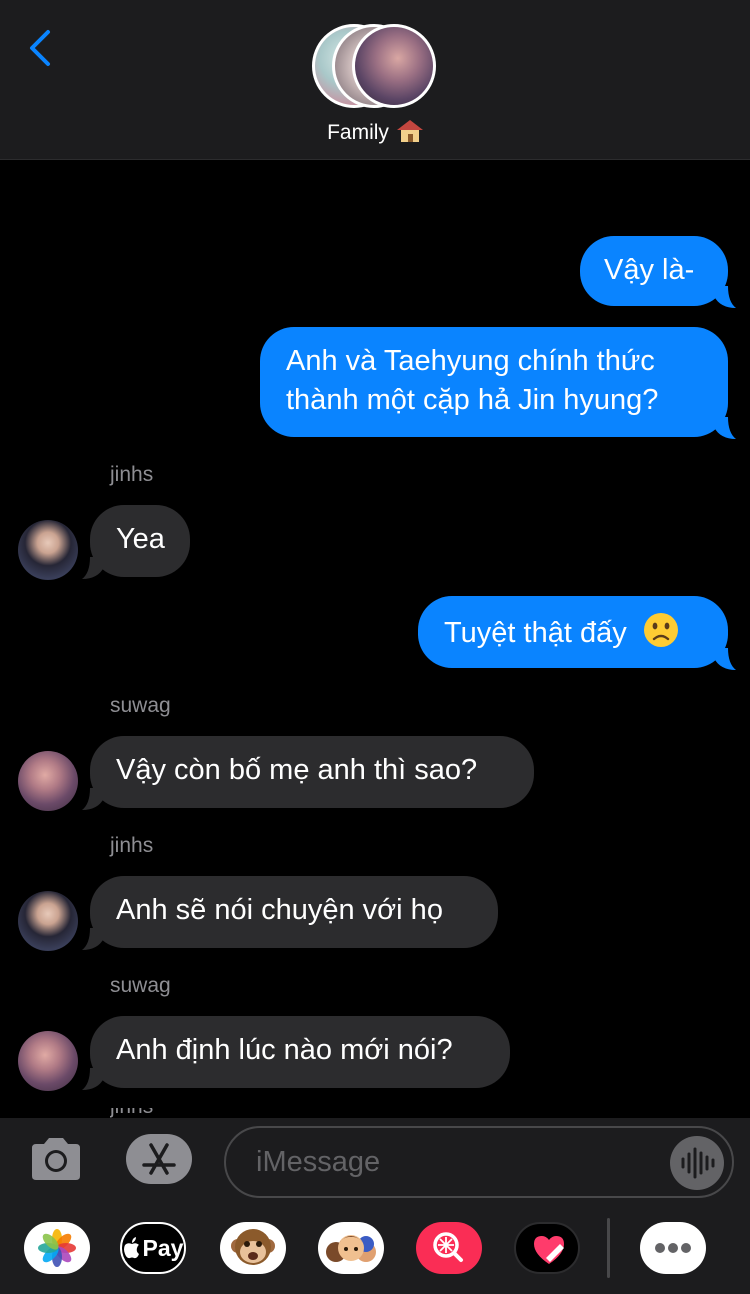 The width and height of the screenshot is (750, 1294). What do you see at coordinates (279, 910) in the screenshot?
I see `message-text: Anh sẽ nói chuyện với họ` at bounding box center [279, 910].